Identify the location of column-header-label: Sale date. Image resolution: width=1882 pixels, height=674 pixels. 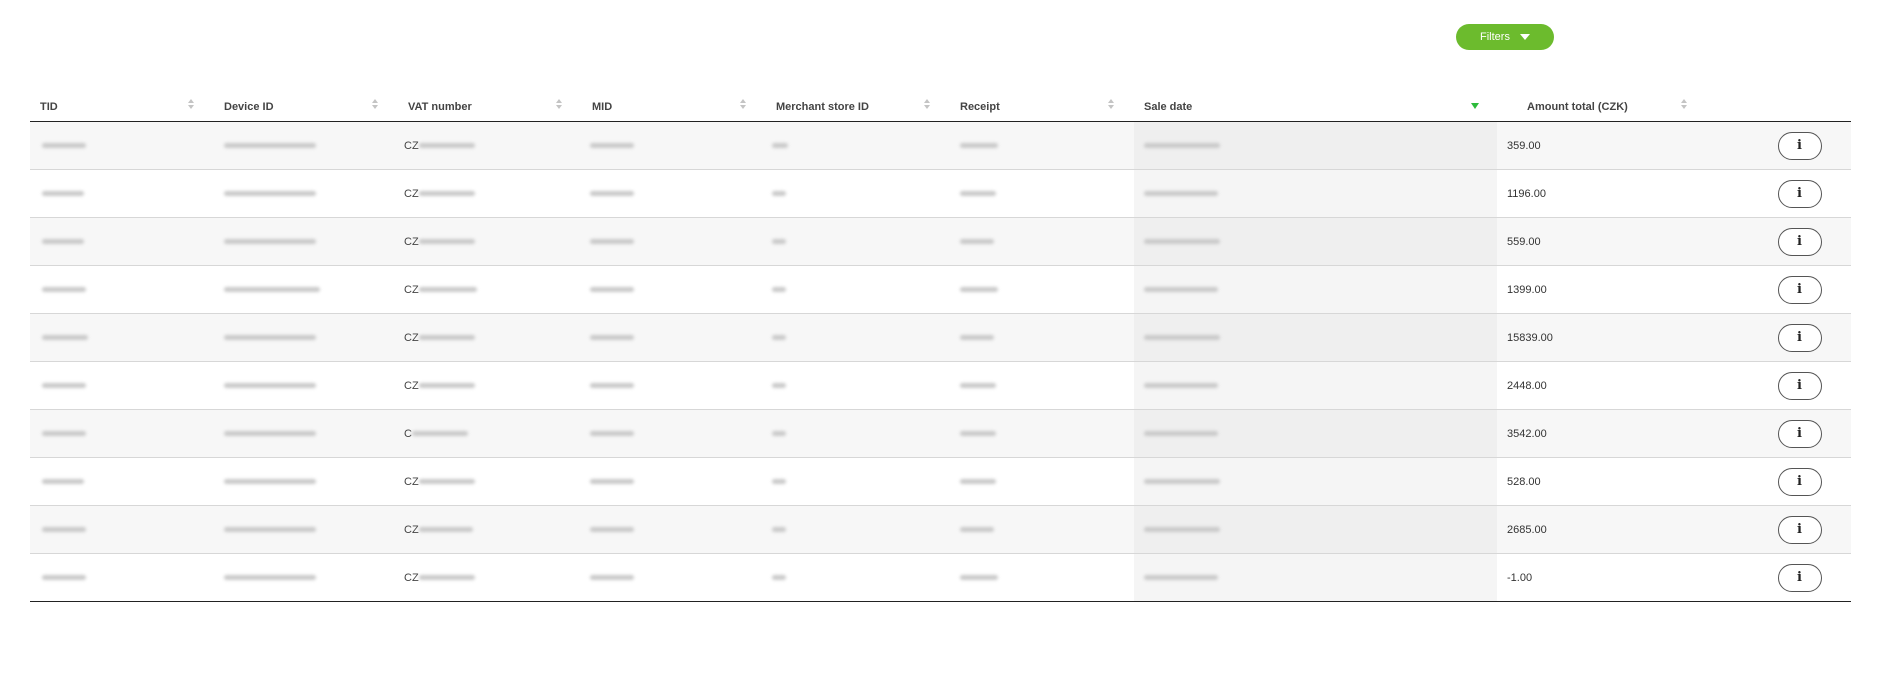
(1168, 106).